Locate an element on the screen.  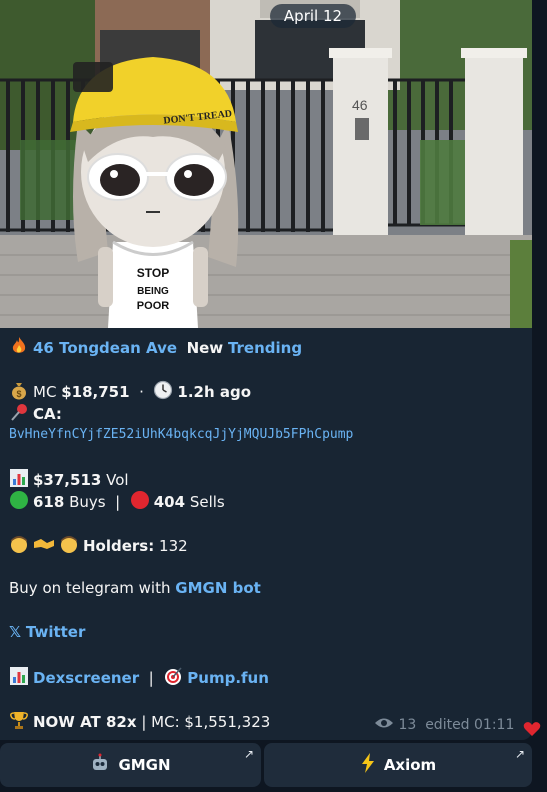
avatar-sticker: STOP BEING POOR DON'T TREAD is located at coordinates (154, 192).